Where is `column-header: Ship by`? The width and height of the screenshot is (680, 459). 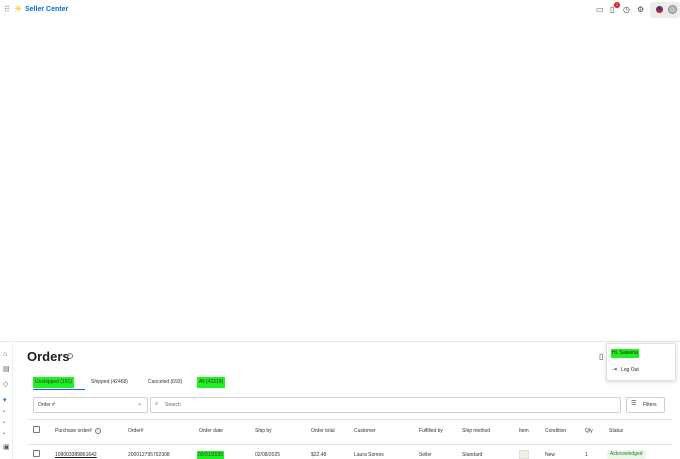 column-header: Ship by is located at coordinates (263, 431).